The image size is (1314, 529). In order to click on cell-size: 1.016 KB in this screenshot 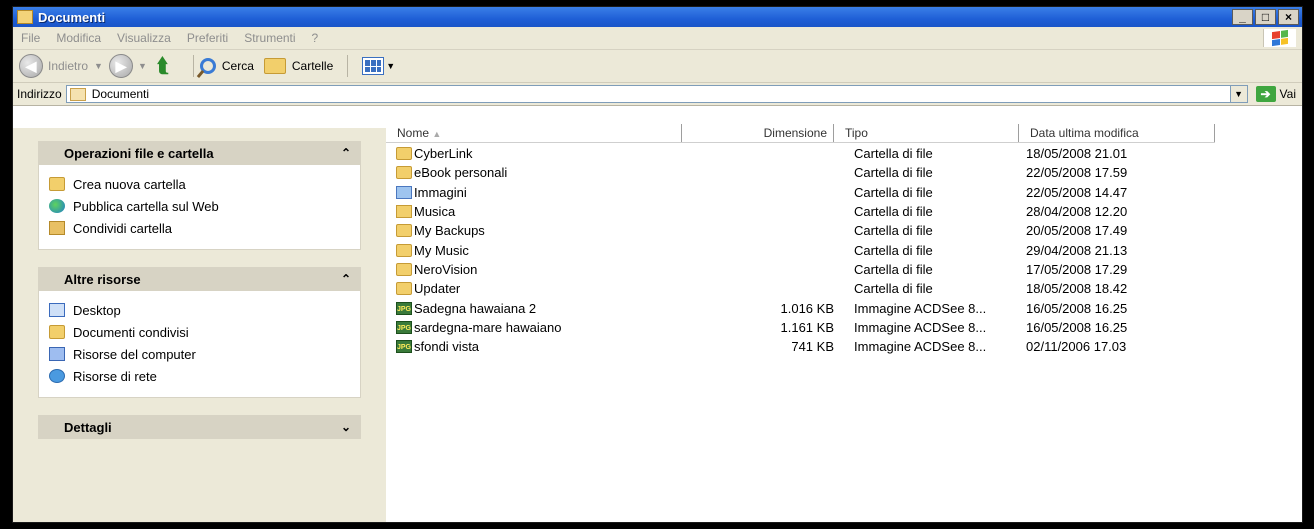, I will do `click(807, 308)`.